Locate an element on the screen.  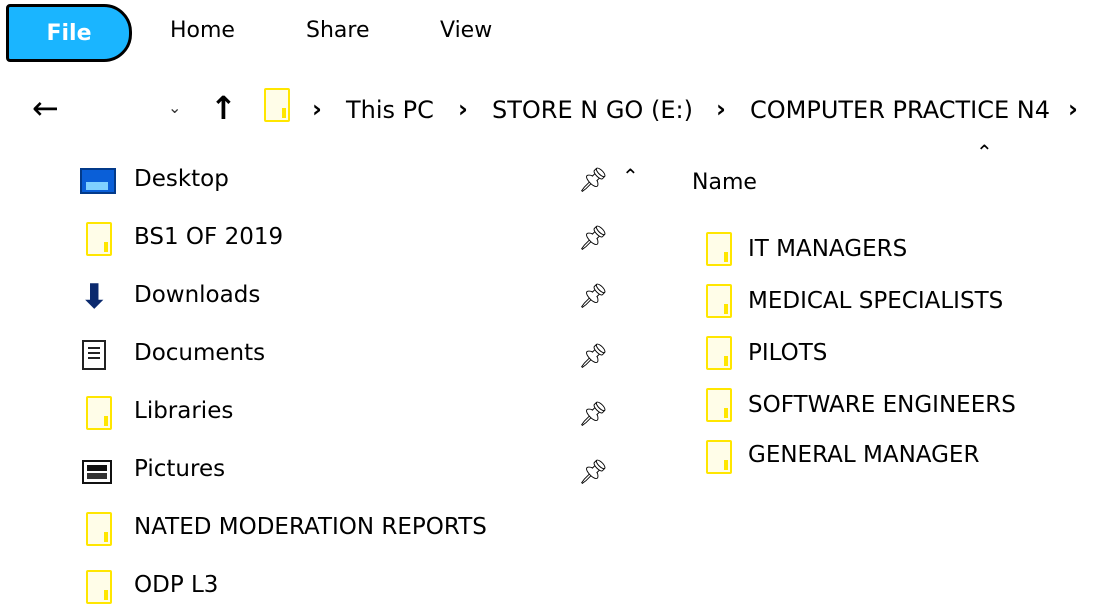
back-arrow-icon: ← is located at coordinates (45, 108).